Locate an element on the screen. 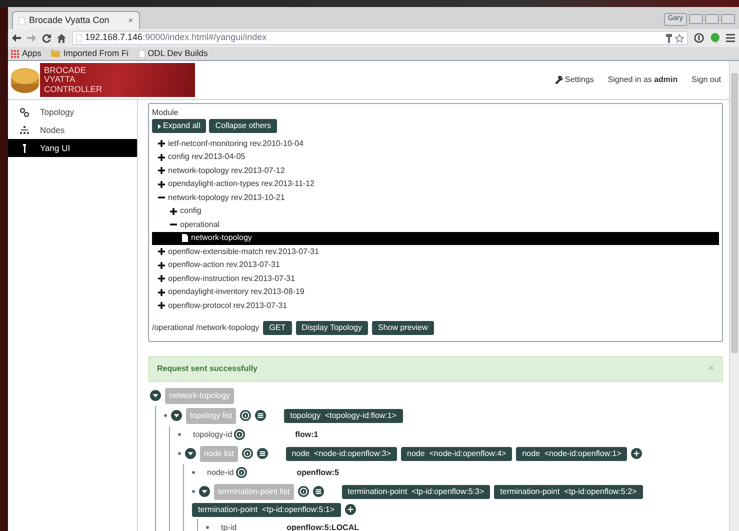 The height and width of the screenshot is (531, 739). expand-all-button: Expand all is located at coordinates (179, 126).